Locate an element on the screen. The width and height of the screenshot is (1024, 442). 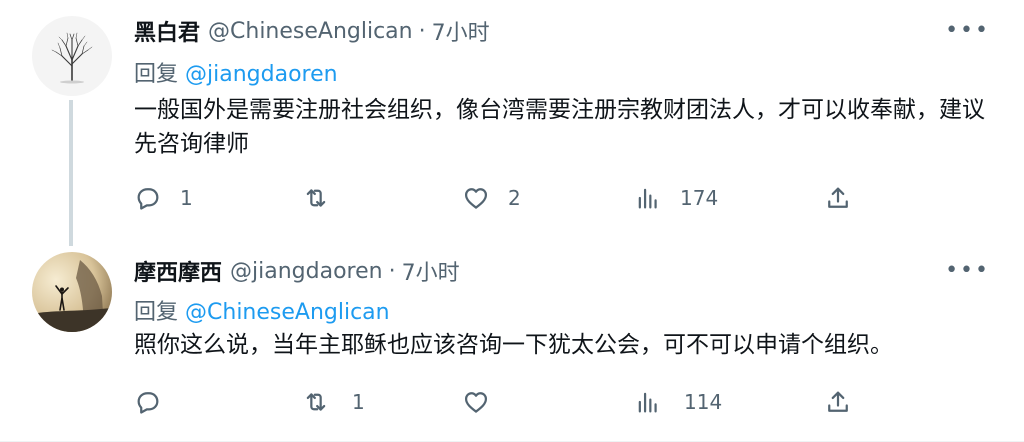
display-name: 黑白君 is located at coordinates (167, 31).